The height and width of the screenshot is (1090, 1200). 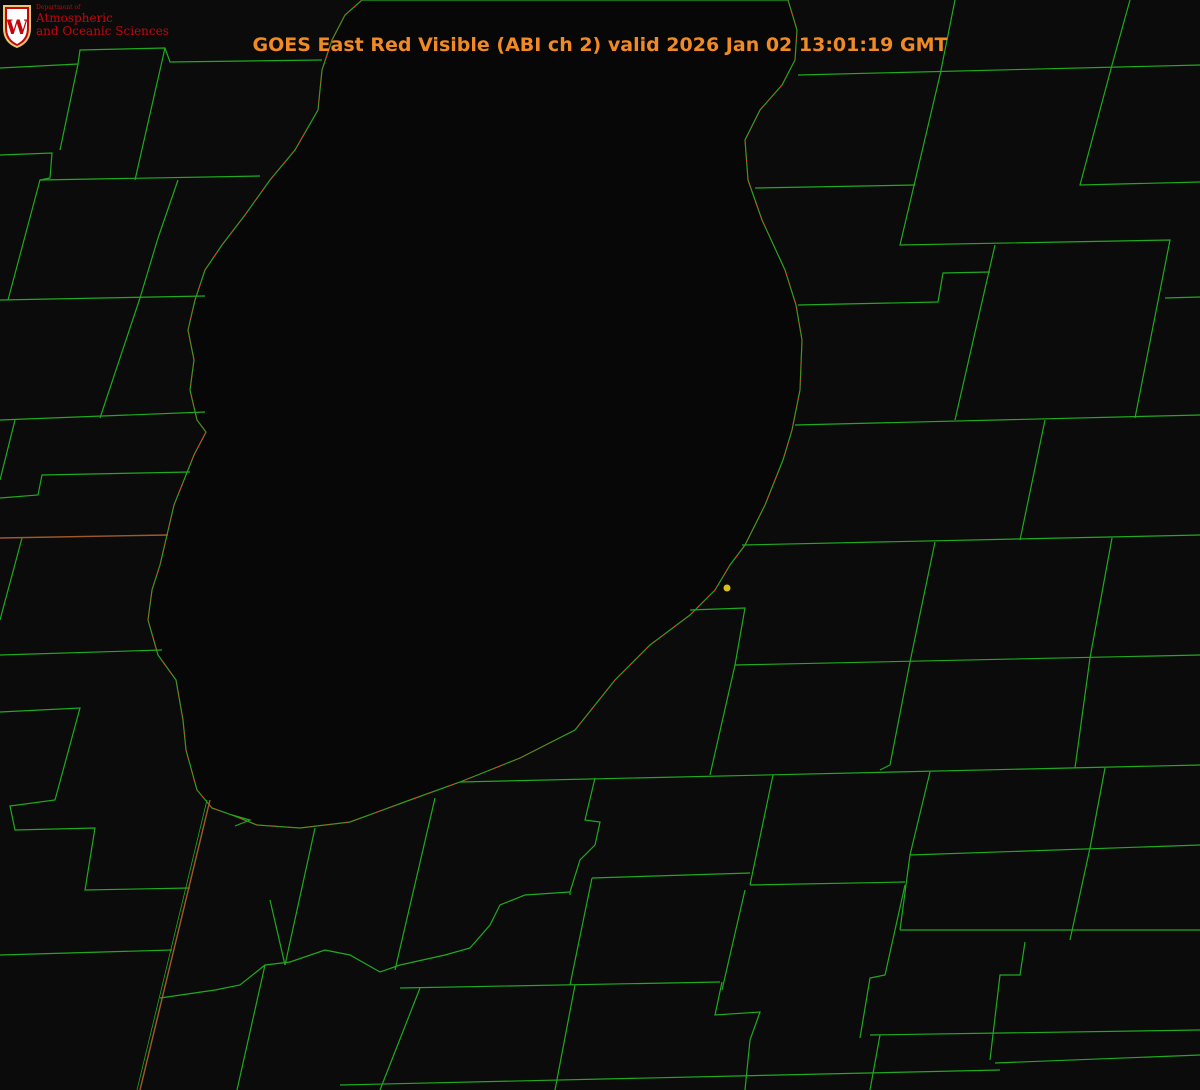 What do you see at coordinates (74, 18) in the screenshot?
I see `logo-line1: Atmospheric` at bounding box center [74, 18].